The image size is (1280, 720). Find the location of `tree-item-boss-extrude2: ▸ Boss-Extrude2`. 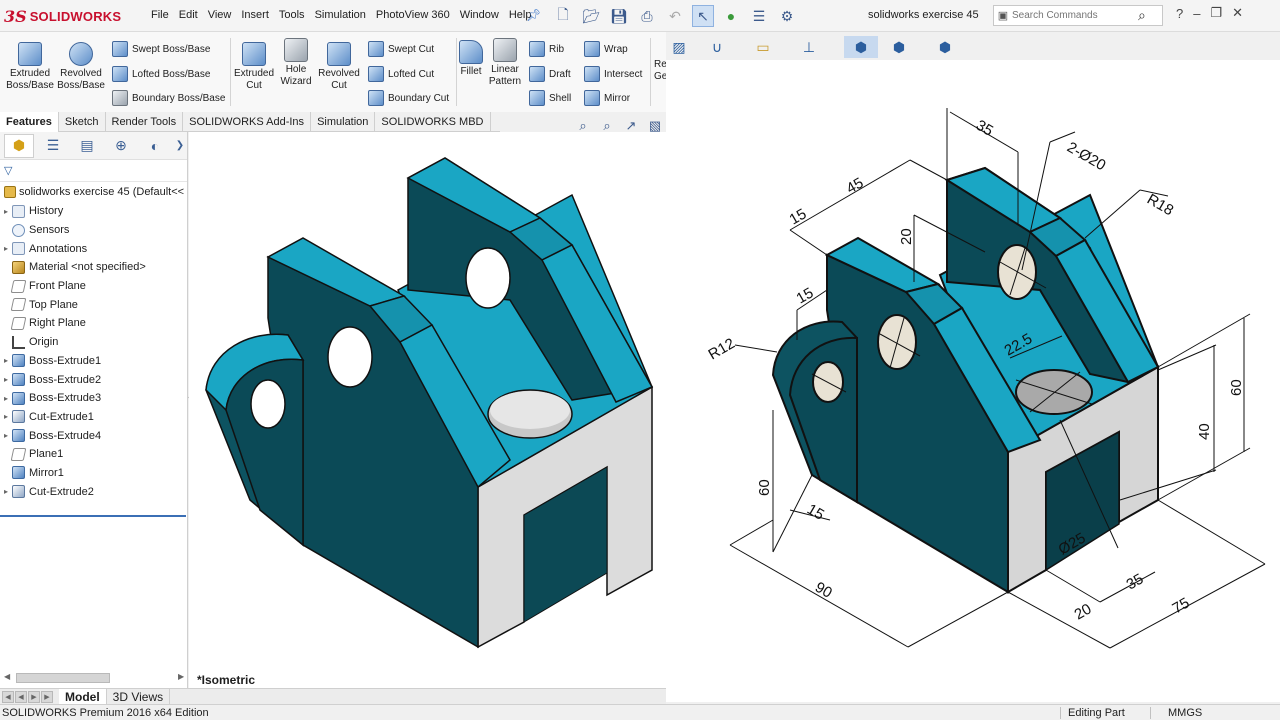

tree-item-boss-extrude2: ▸ Boss-Extrude2 is located at coordinates (93, 379).